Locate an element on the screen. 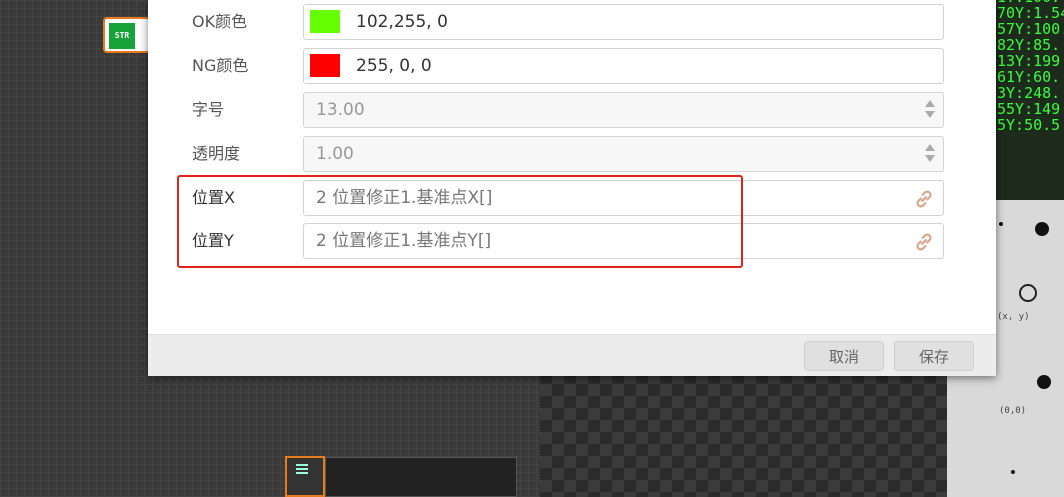 The image size is (1064, 497). position-x-value: 2 位置修正1.基准点X[] is located at coordinates (404, 198).